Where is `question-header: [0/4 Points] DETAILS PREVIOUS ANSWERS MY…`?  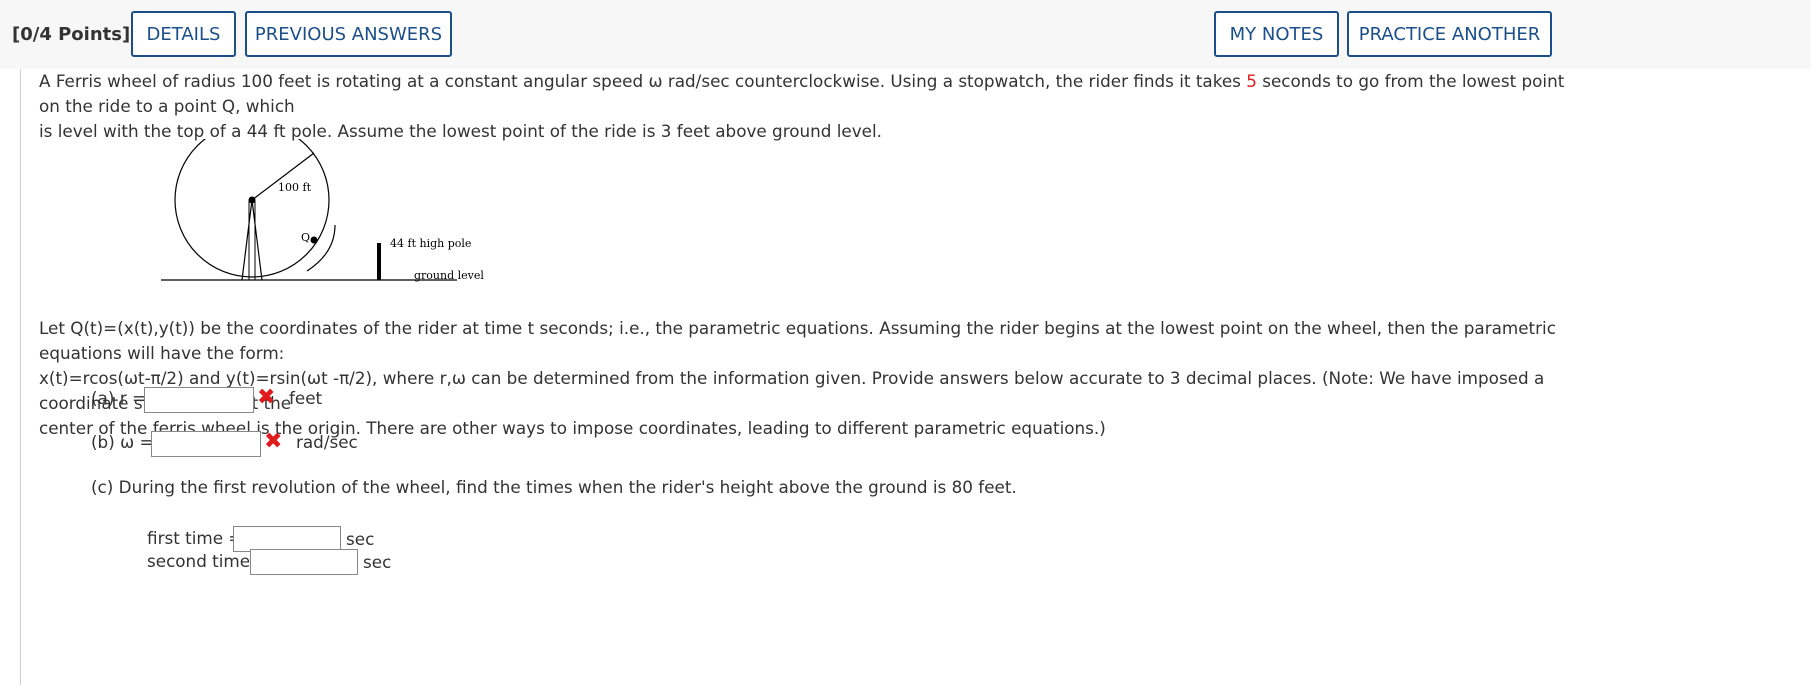 question-header: [0/4 Points] DETAILS PREVIOUS ANSWERS MY… is located at coordinates (905, 34).